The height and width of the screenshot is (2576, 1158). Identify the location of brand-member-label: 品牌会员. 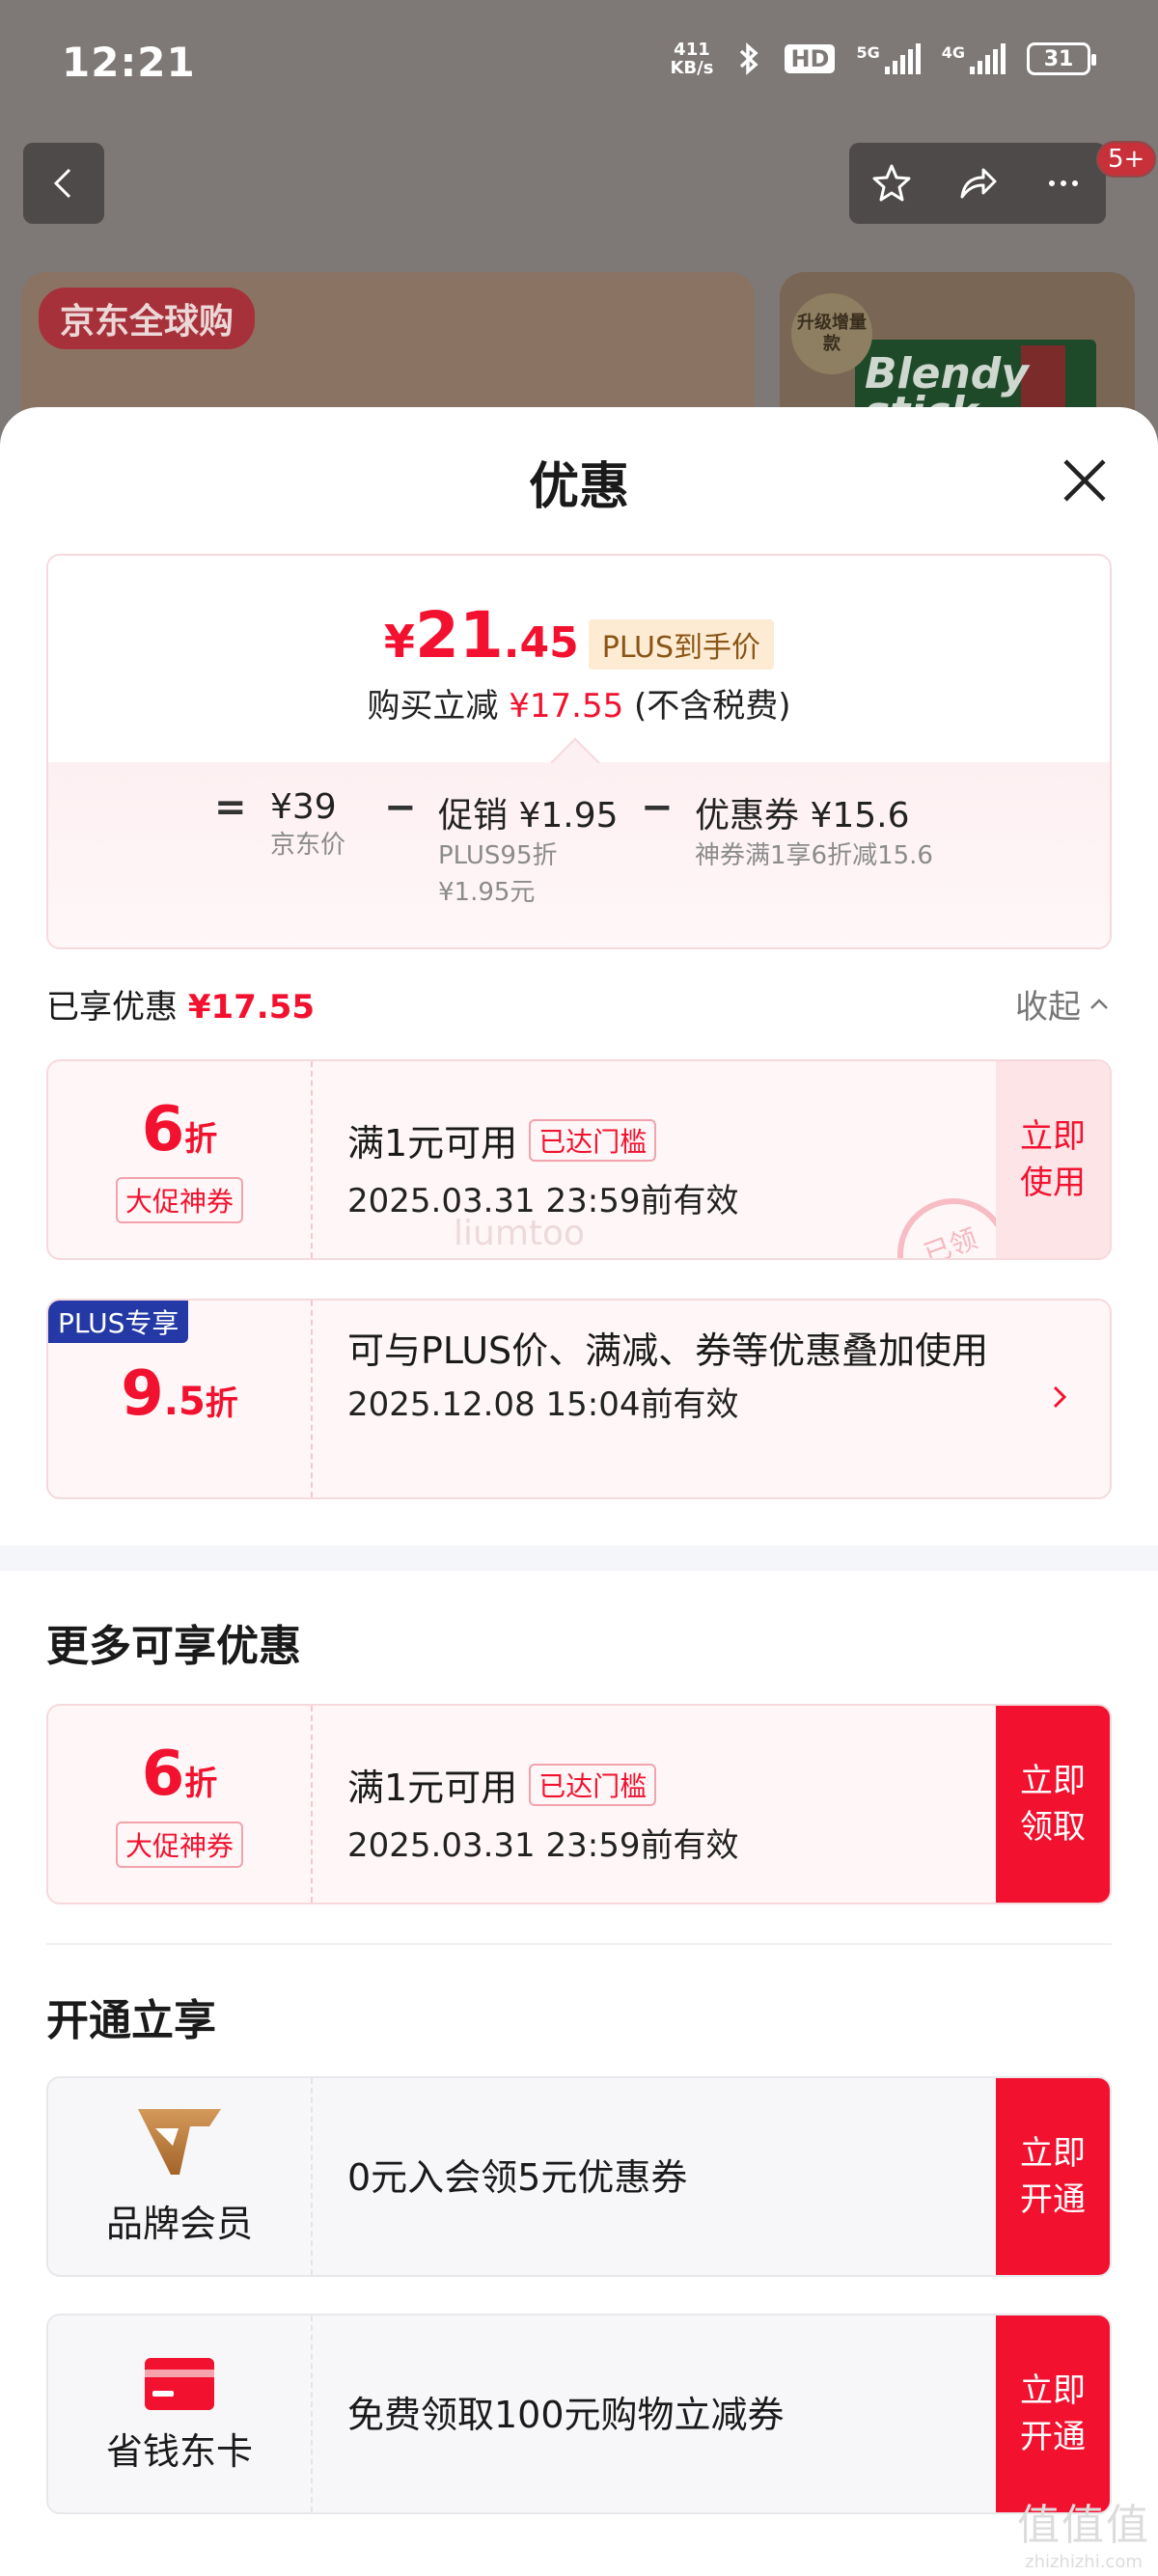
(179, 2223).